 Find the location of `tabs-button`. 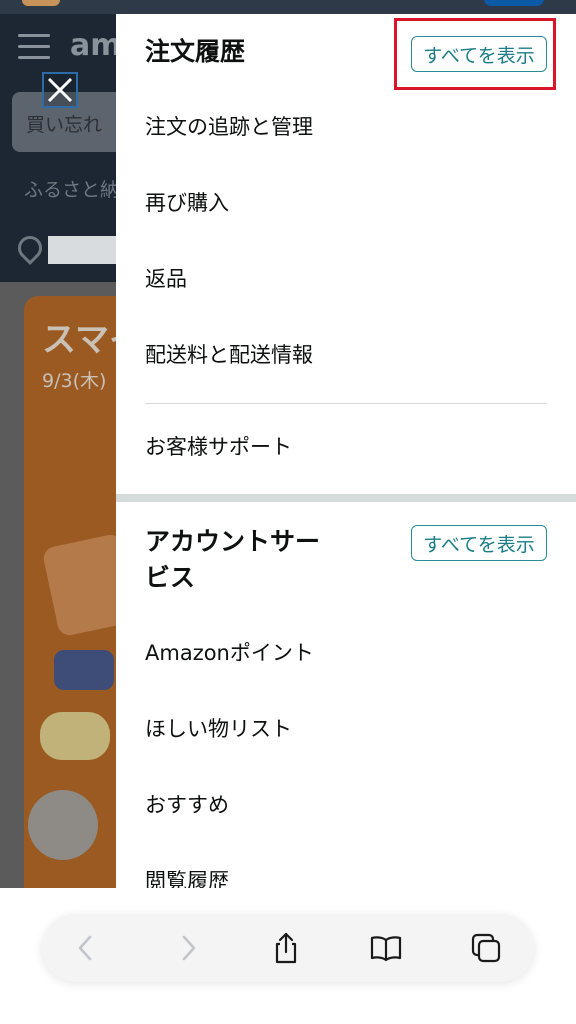

tabs-button is located at coordinates (486, 948).